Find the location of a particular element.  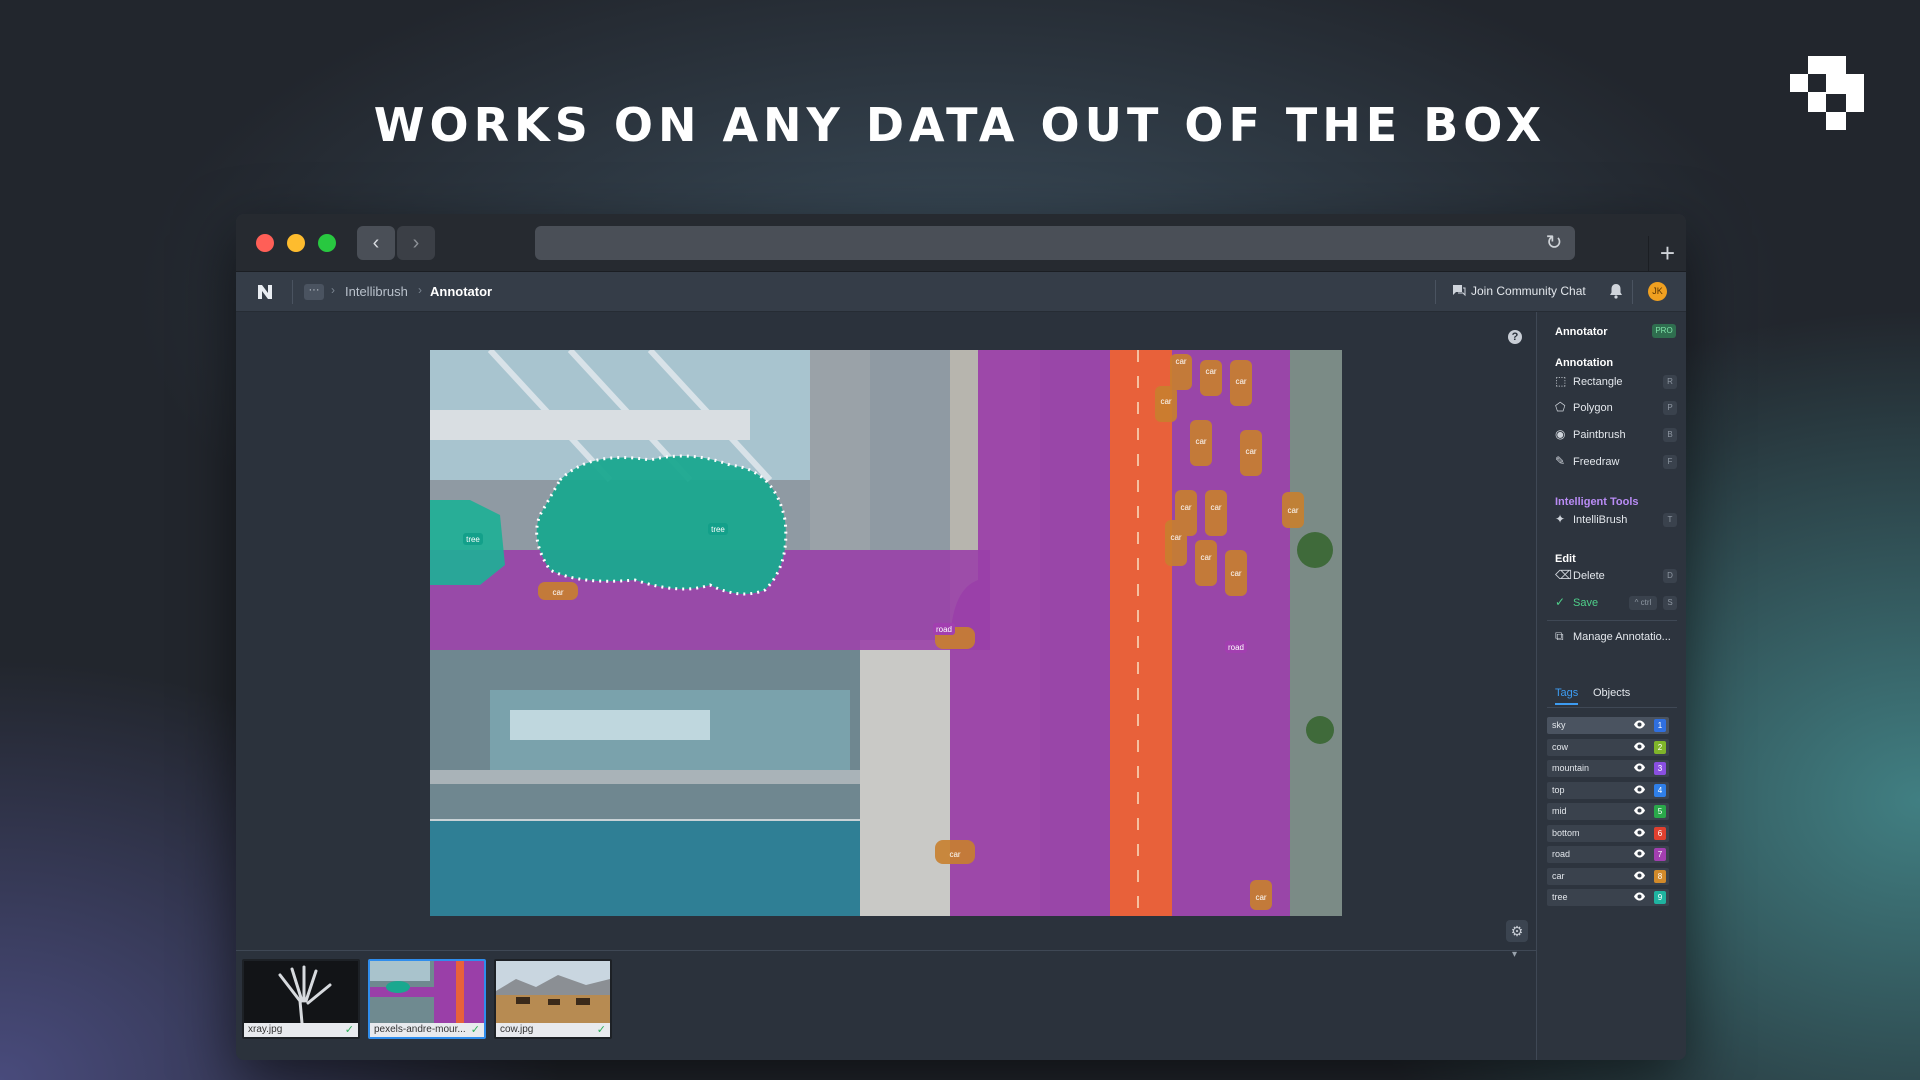

tag-row-mid: mid 5 is located at coordinates (1608, 811).